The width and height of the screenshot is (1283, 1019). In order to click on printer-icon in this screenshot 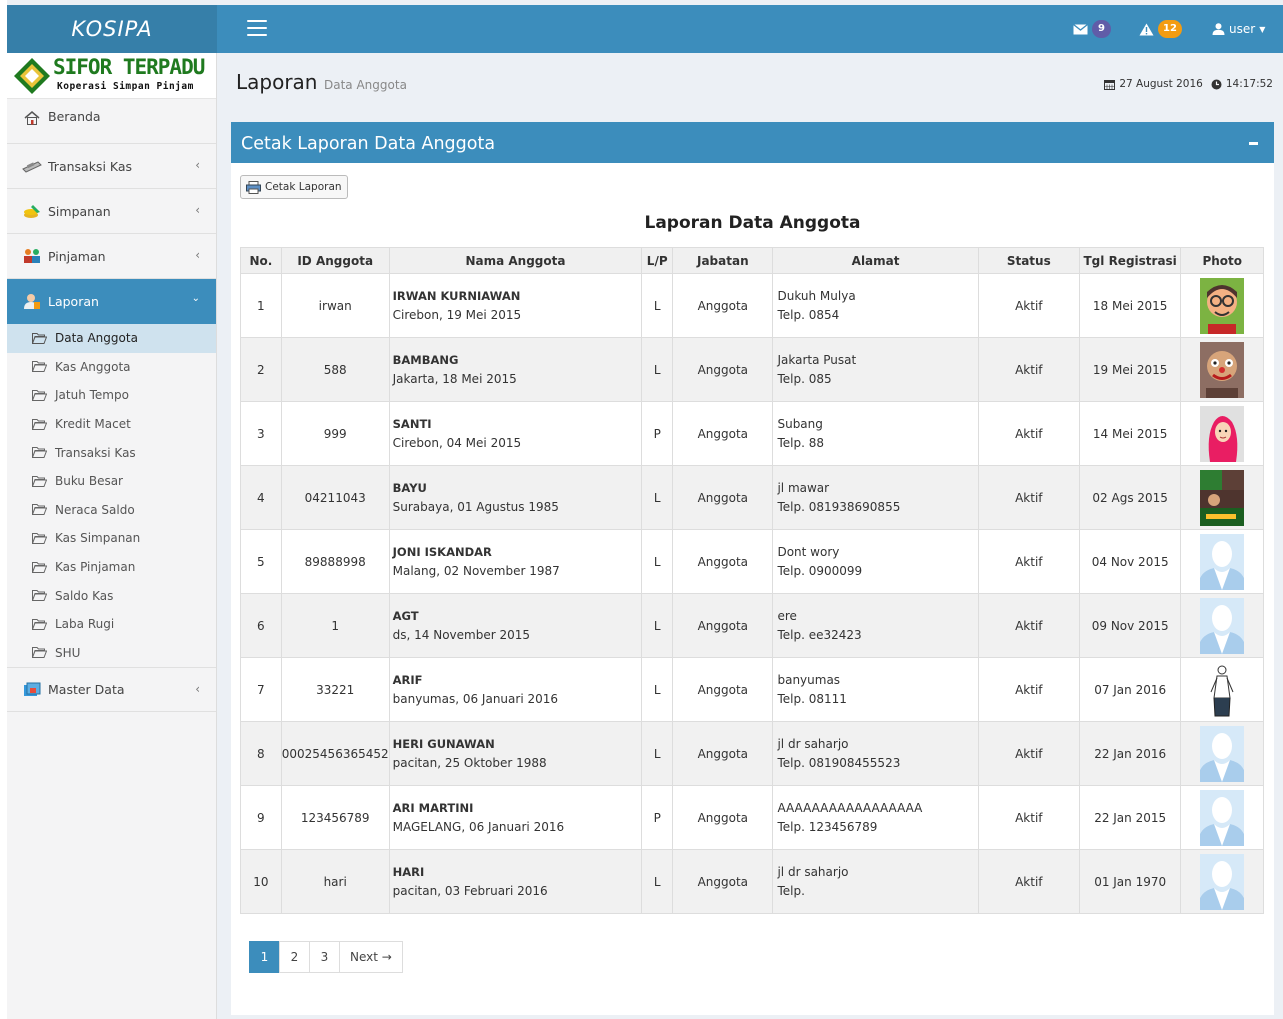, I will do `click(253, 187)`.